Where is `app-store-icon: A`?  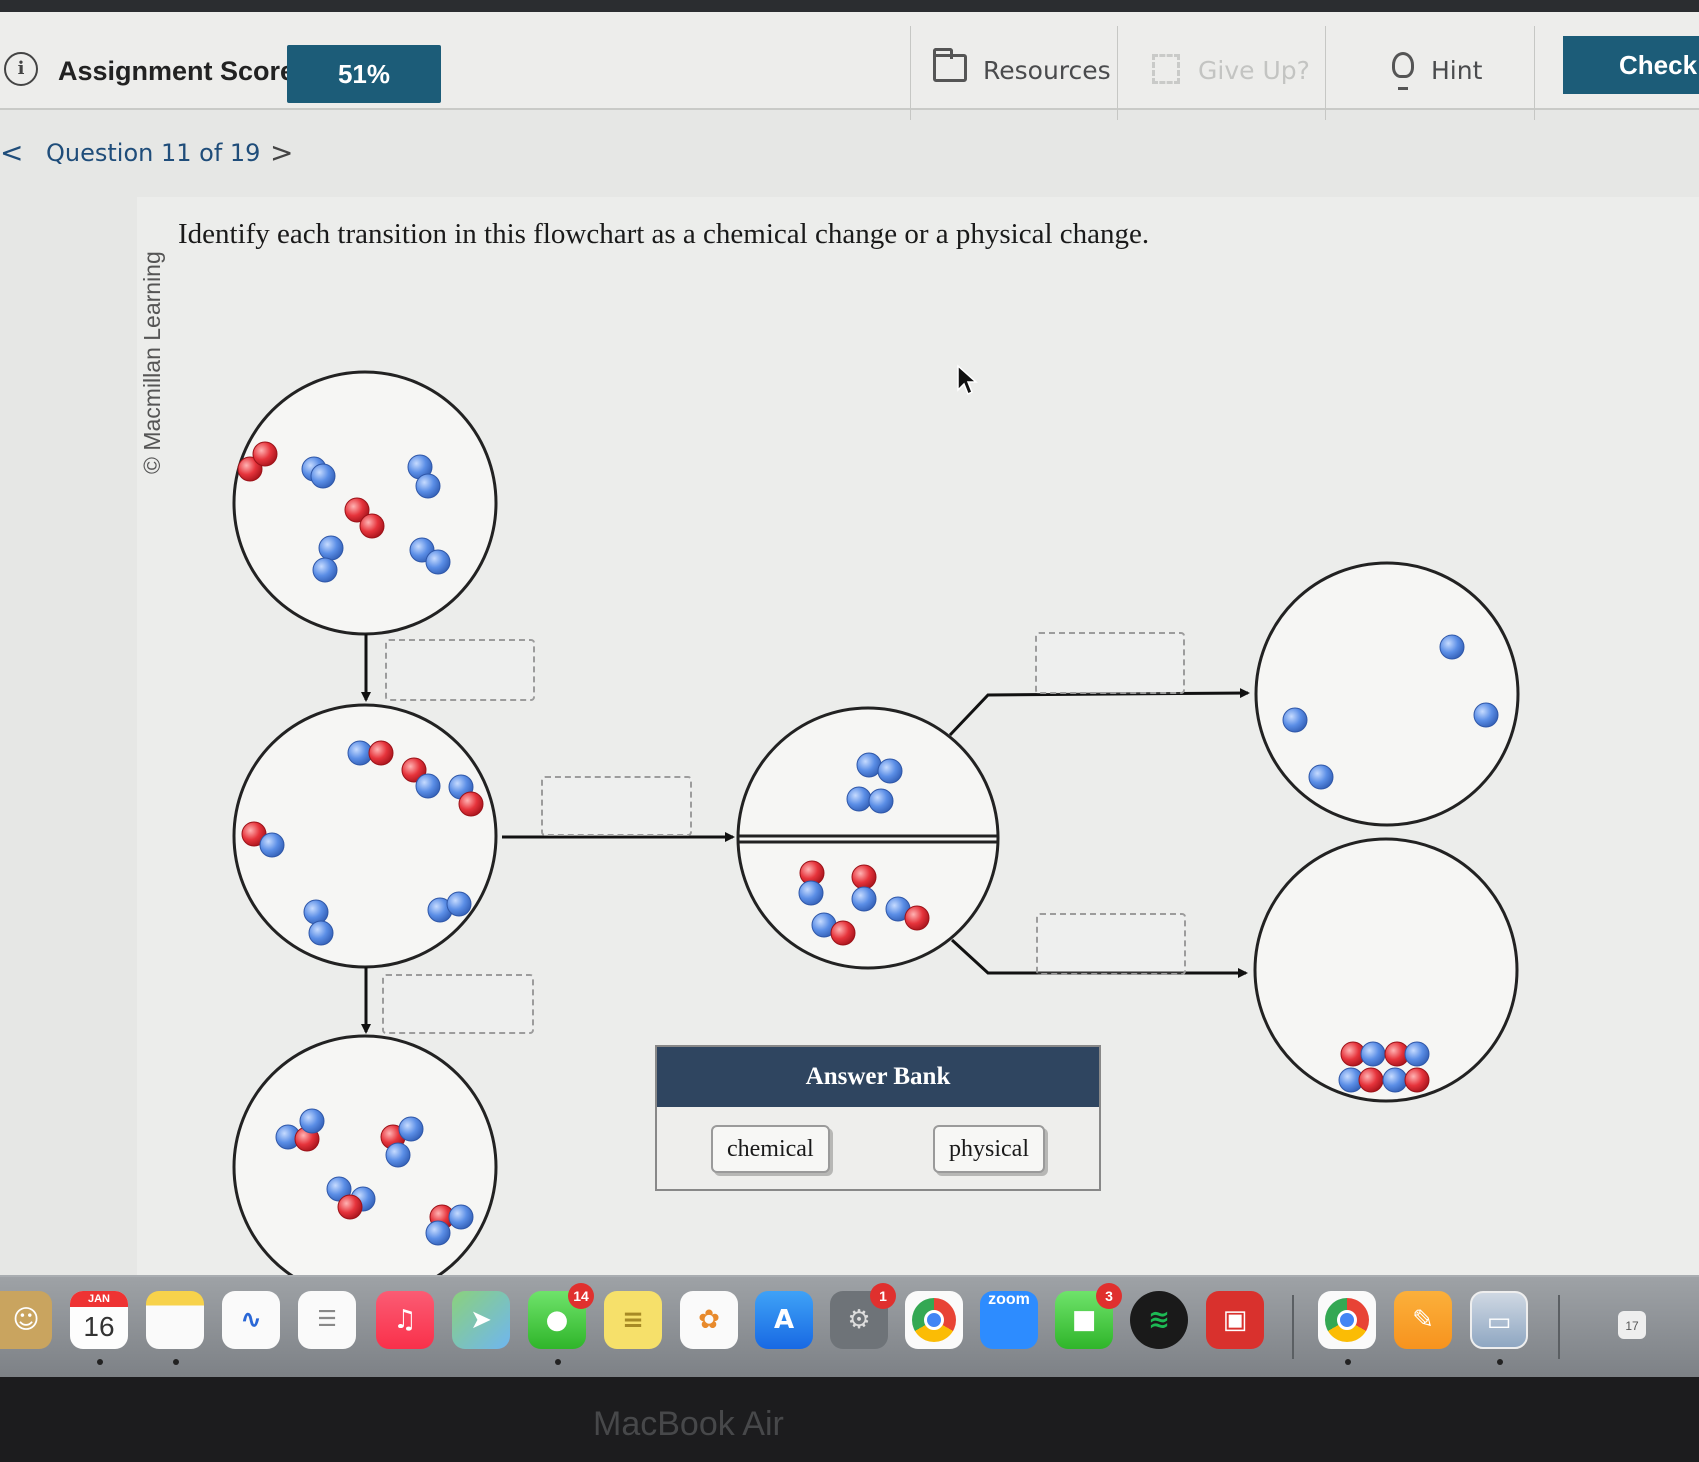 app-store-icon: A is located at coordinates (784, 1320).